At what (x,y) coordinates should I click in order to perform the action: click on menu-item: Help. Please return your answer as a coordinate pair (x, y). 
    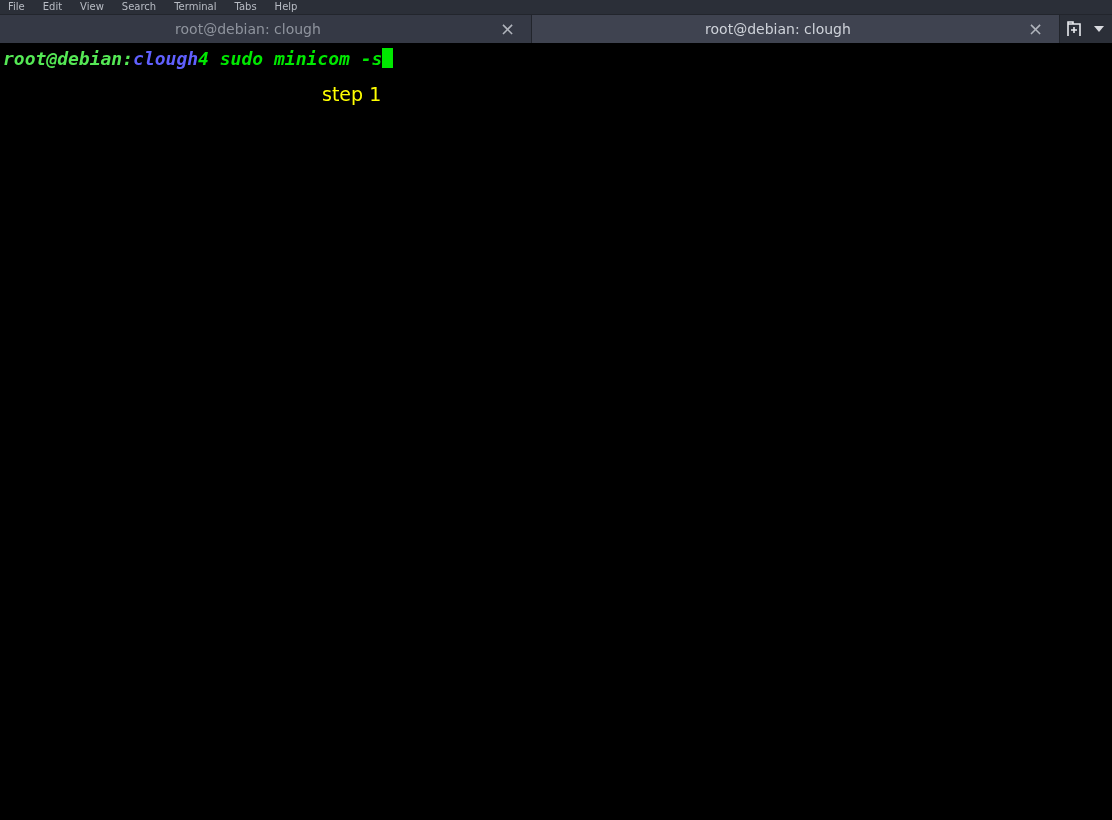
    Looking at the image, I should click on (286, 7).